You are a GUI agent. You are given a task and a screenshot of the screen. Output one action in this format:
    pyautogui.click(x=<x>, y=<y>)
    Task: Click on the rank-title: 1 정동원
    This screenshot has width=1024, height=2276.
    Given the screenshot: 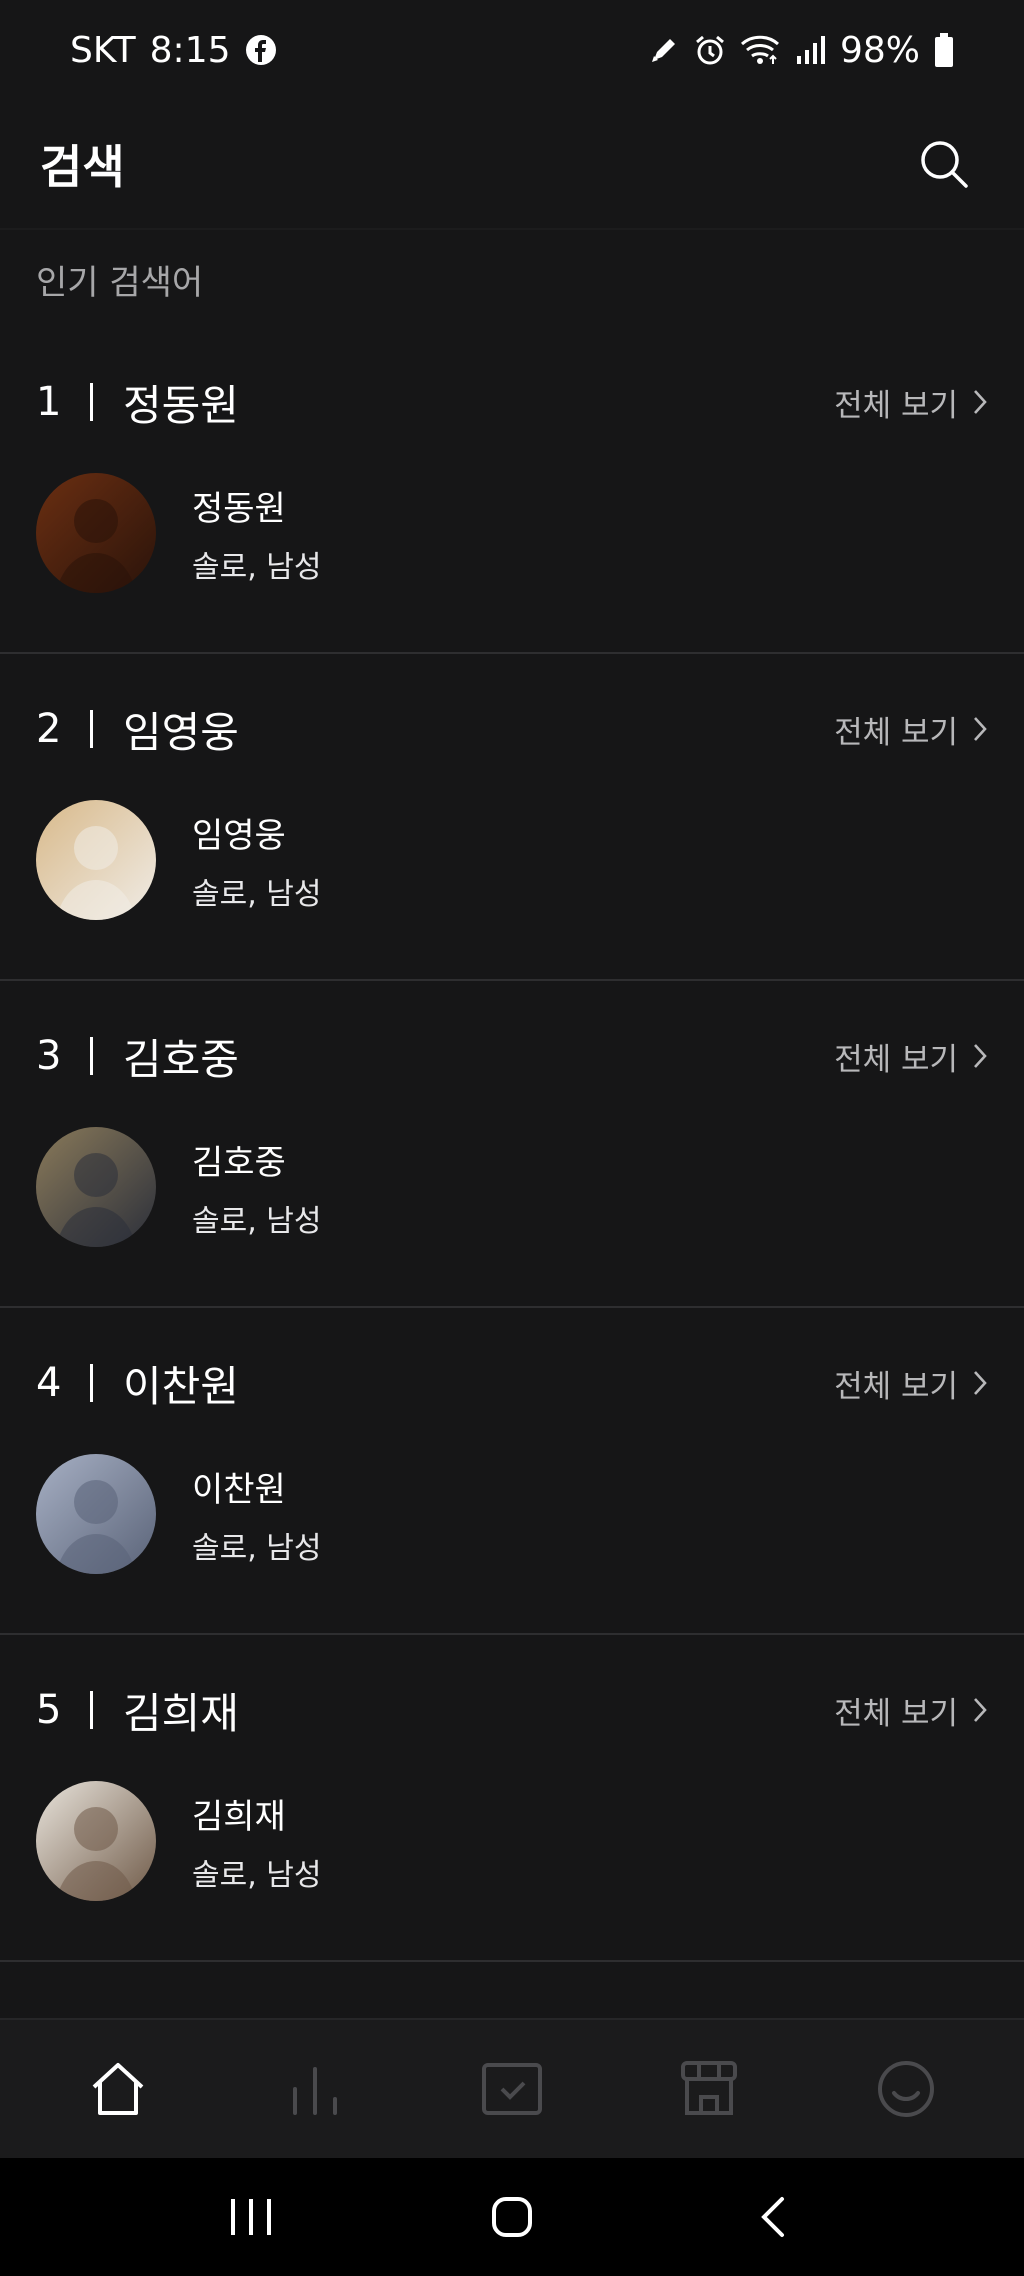 What is the action you would take?
    pyautogui.click(x=137, y=402)
    